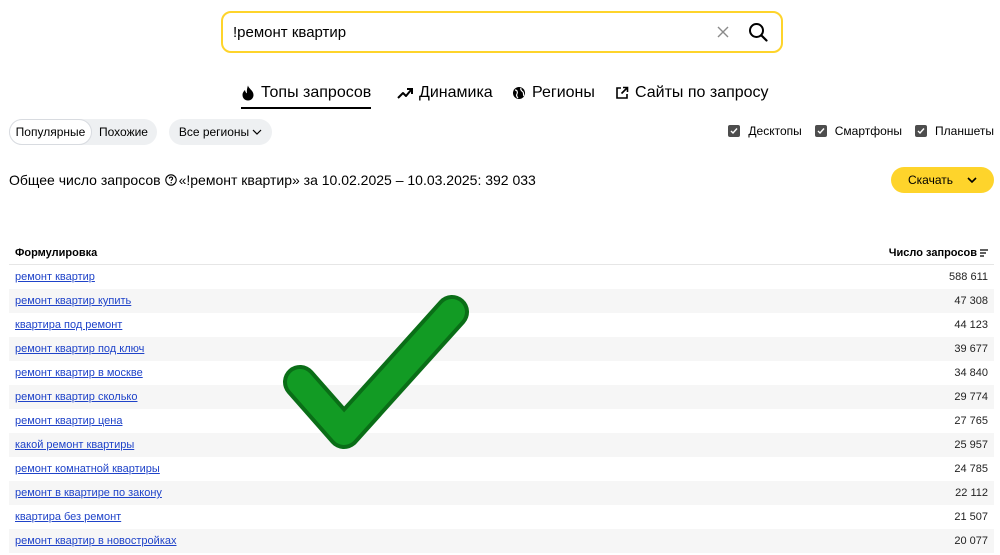 The width and height of the screenshot is (1000, 555). What do you see at coordinates (971, 373) in the screenshot?
I see `query-count: 34 840` at bounding box center [971, 373].